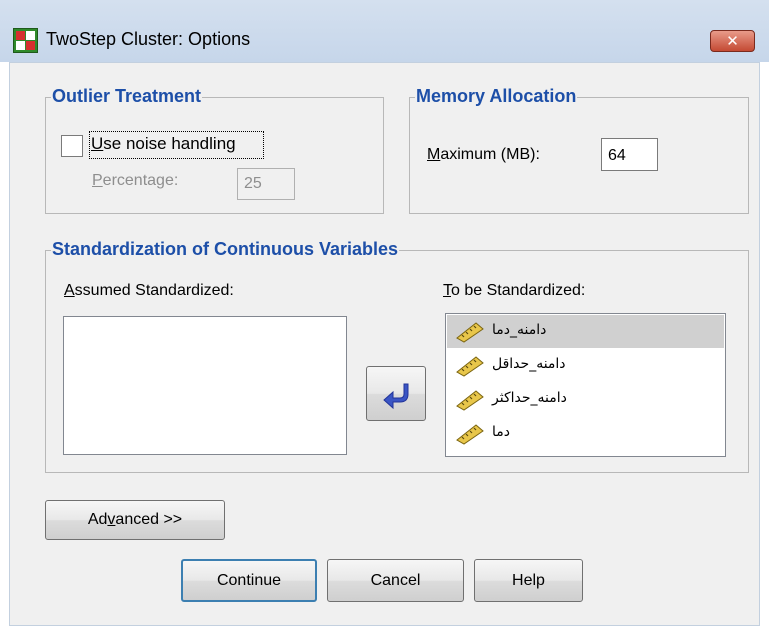  Describe the element at coordinates (514, 290) in the screenshot. I see `to-be-standardized-label: To be Standardized:` at that location.